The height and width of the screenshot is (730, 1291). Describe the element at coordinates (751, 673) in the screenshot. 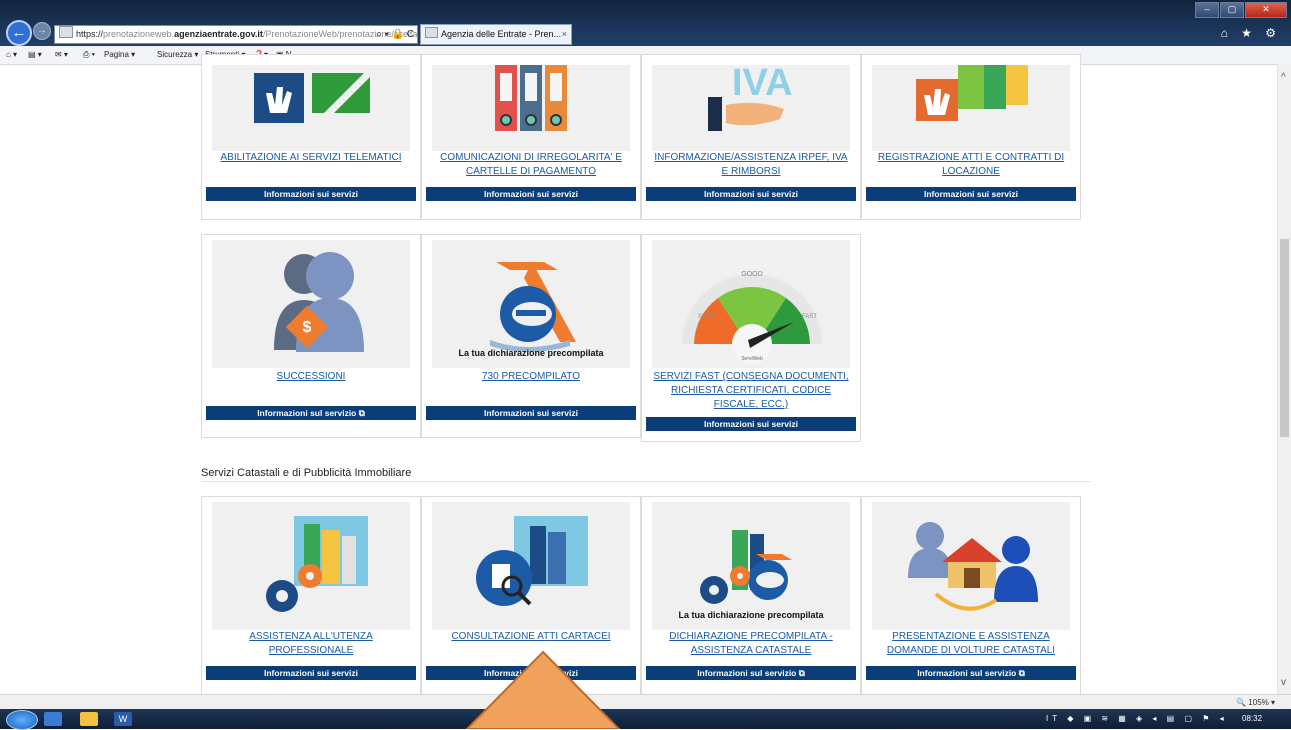

I see `info-button-dichiarazione-catastale: Informazioni sul servizio ⧉` at that location.